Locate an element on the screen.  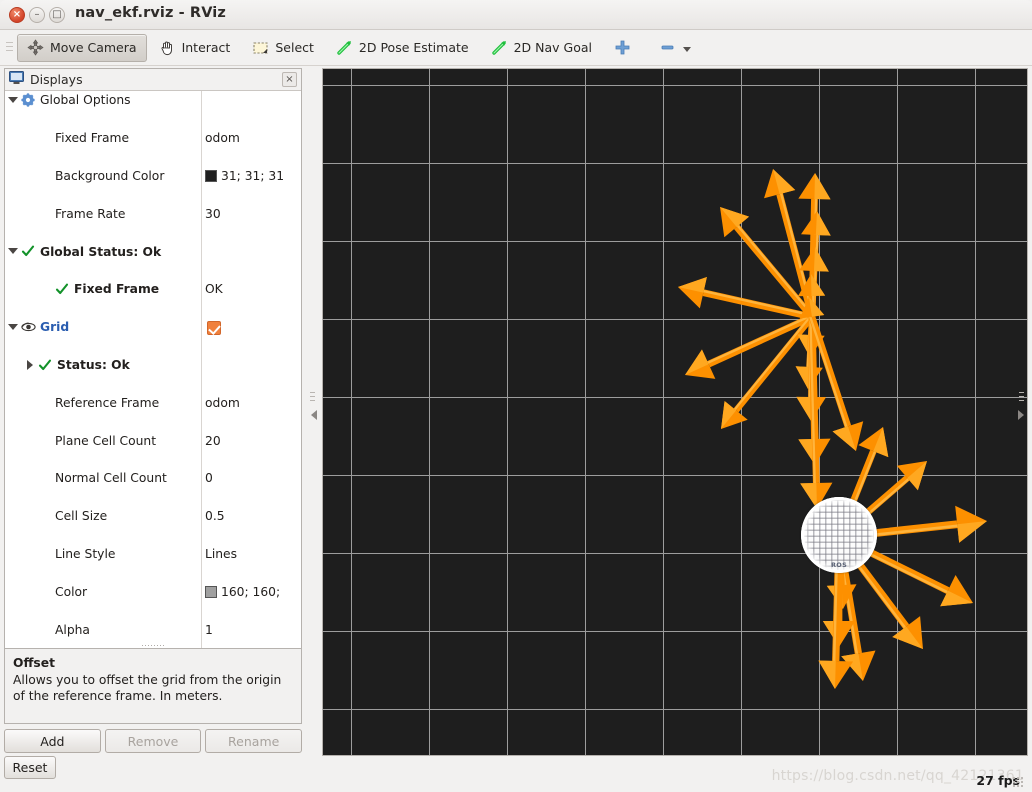
rename-button: Rename is located at coordinates (254, 741).